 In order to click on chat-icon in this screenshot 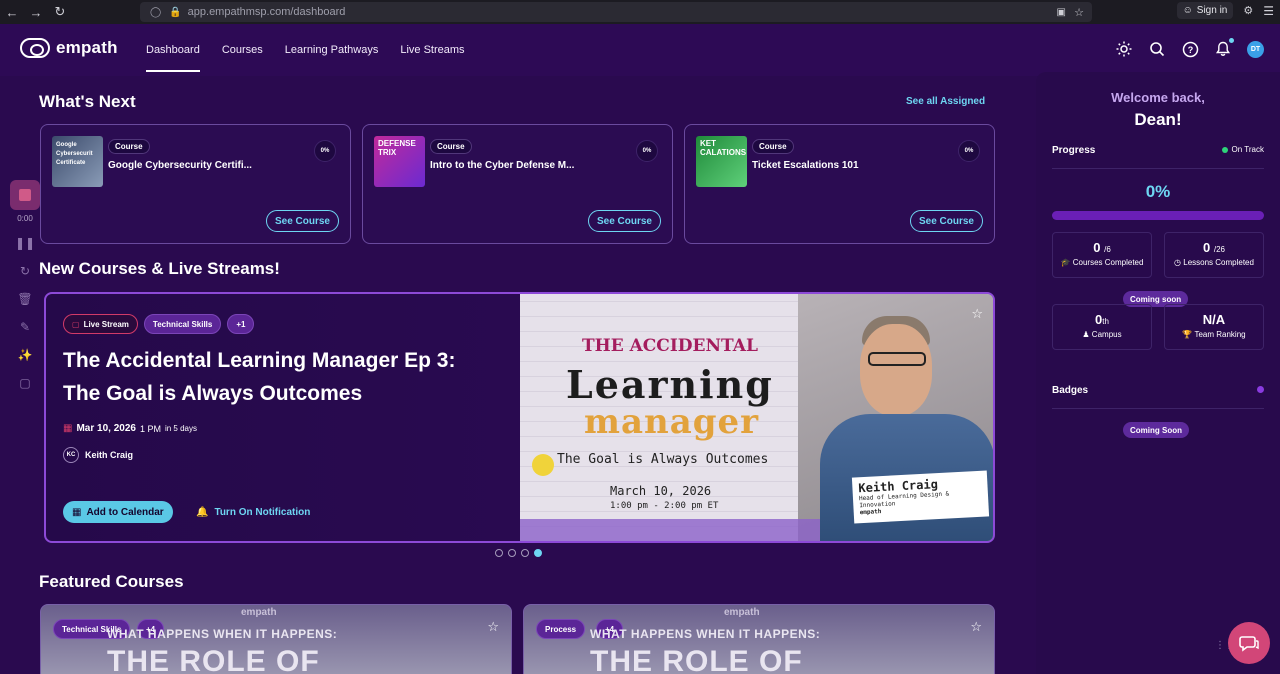, I will do `click(1249, 644)`.